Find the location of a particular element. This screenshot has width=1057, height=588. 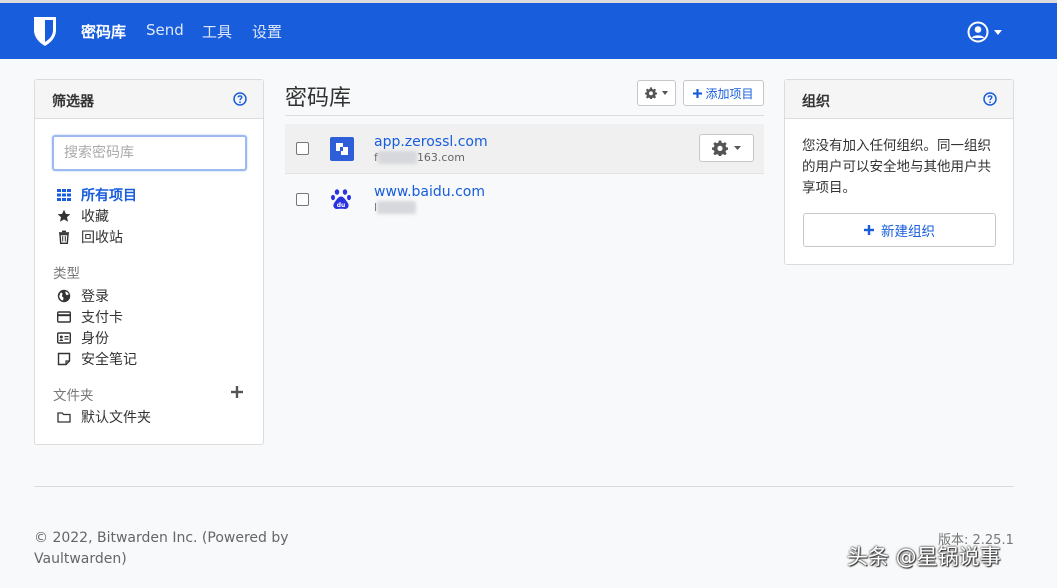

filter-type-note: 安全笔记 is located at coordinates (97, 359).